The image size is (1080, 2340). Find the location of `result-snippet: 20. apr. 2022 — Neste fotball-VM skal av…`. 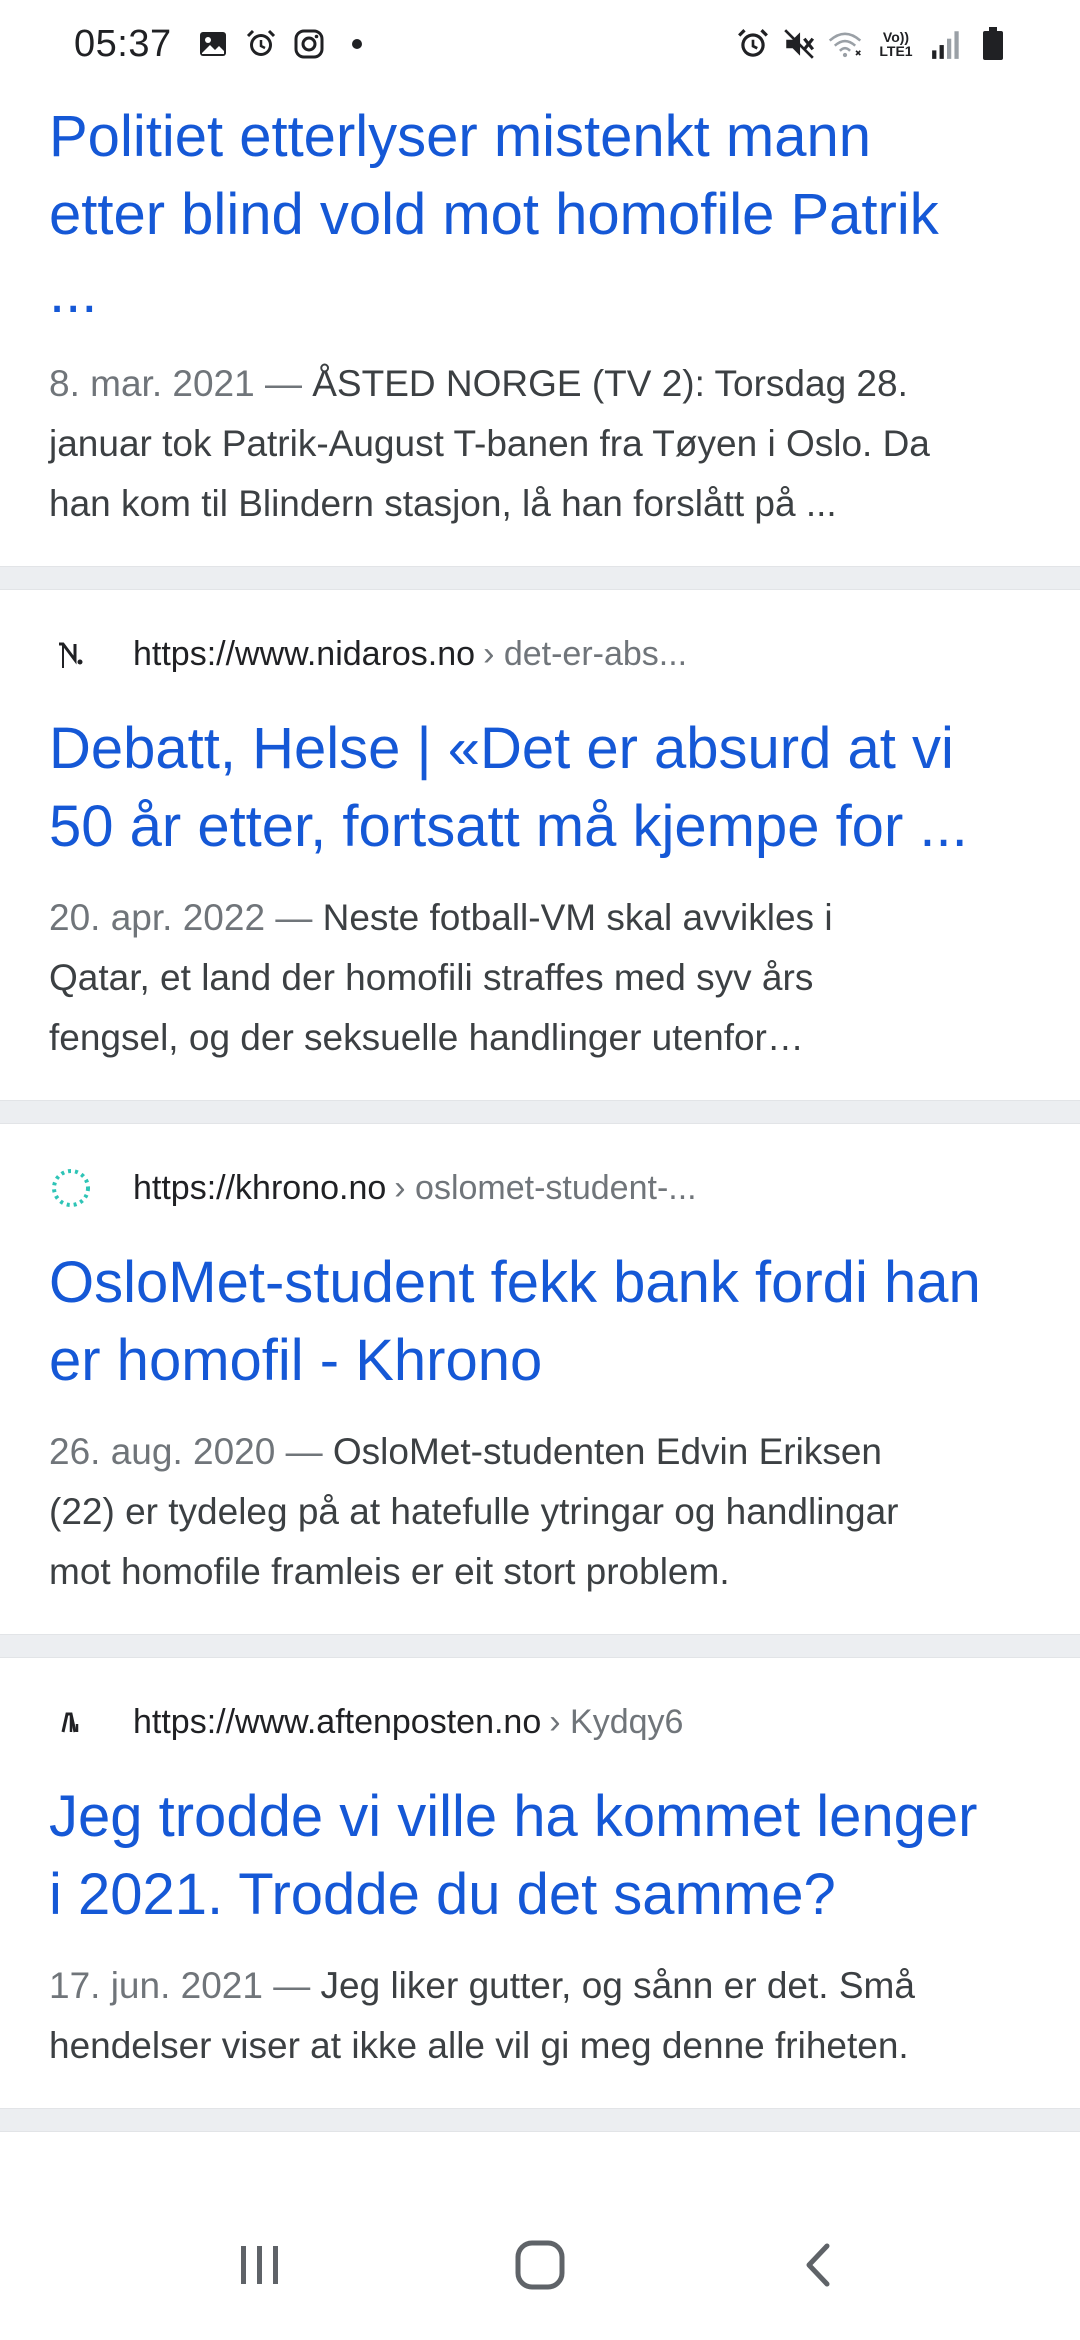

result-snippet: 20. apr. 2022 — Neste fotball-VM skal av… is located at coordinates (540, 994).